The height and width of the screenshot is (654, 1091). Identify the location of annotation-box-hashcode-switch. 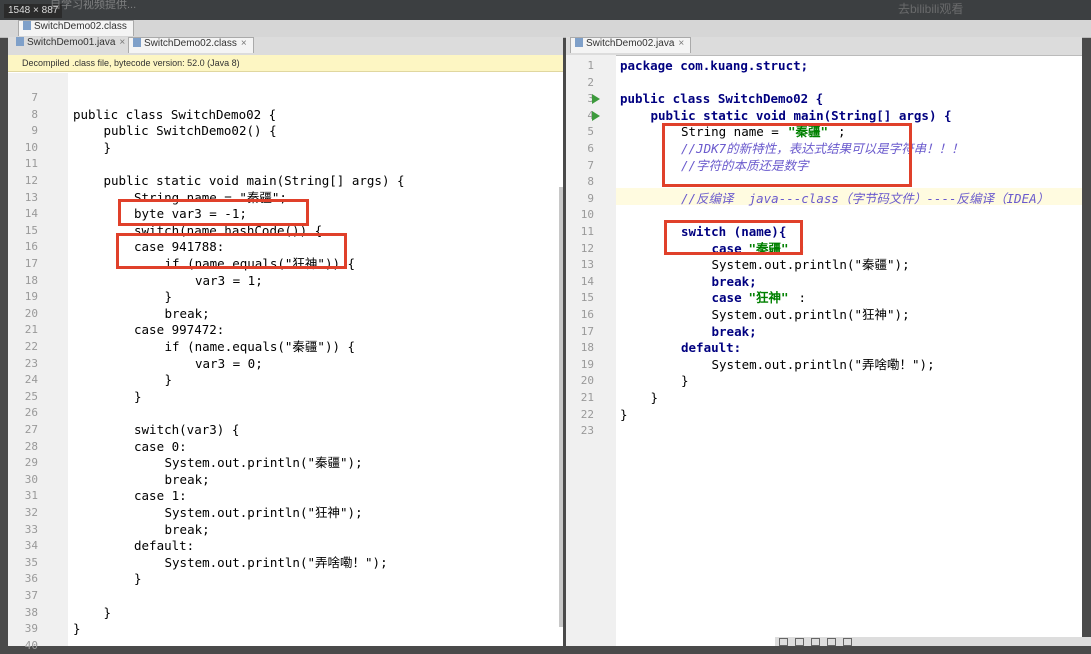
(231, 251).